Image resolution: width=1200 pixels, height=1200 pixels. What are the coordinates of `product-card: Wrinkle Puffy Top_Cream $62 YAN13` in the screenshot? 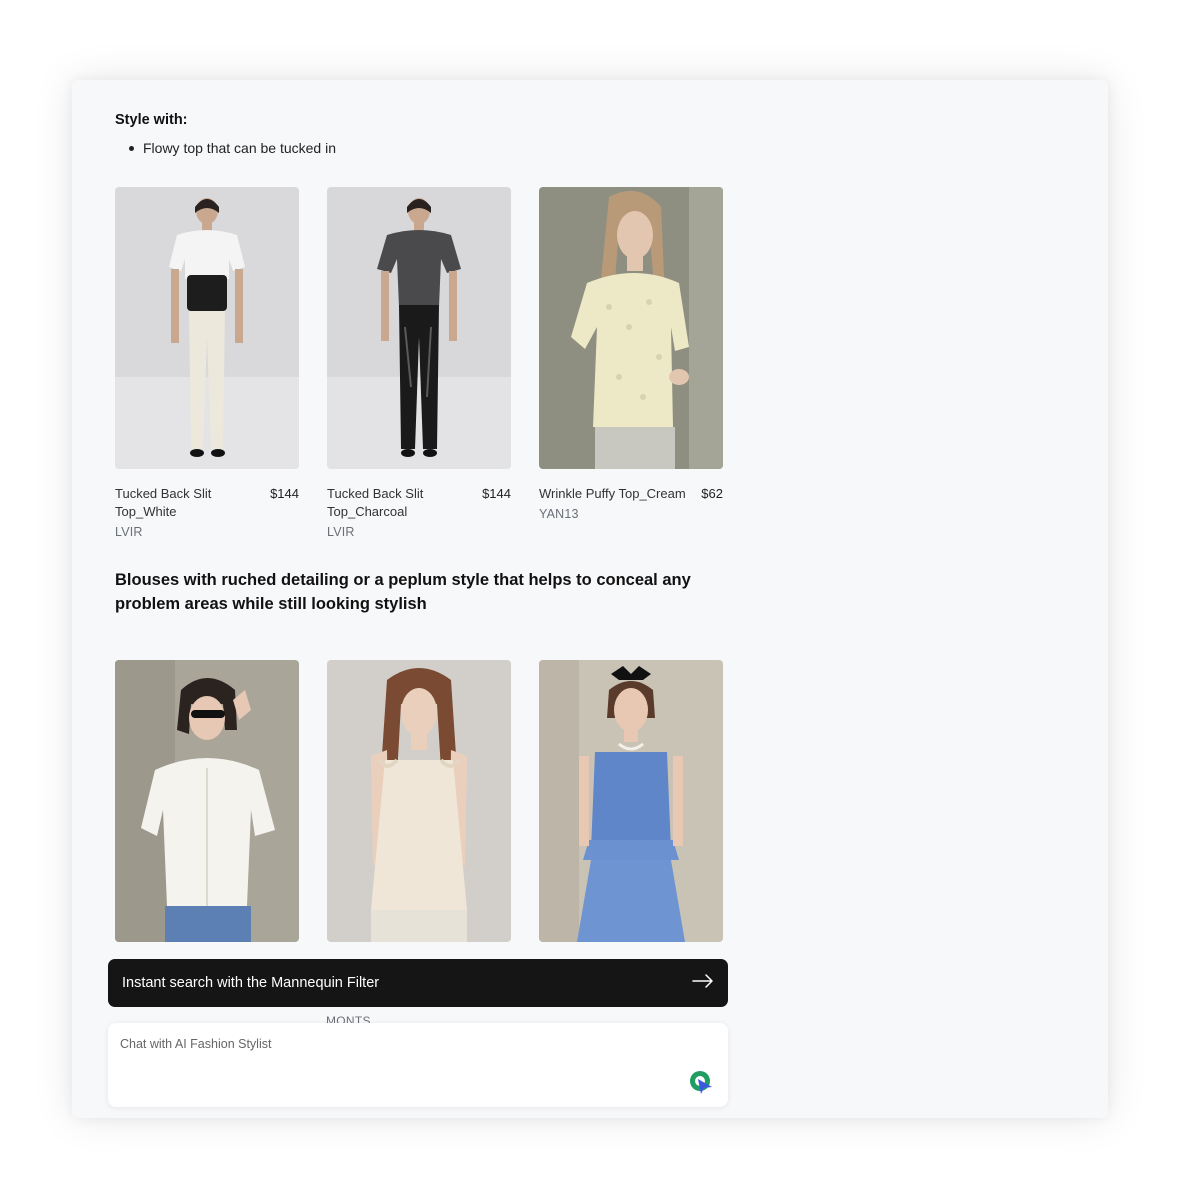 It's located at (631, 363).